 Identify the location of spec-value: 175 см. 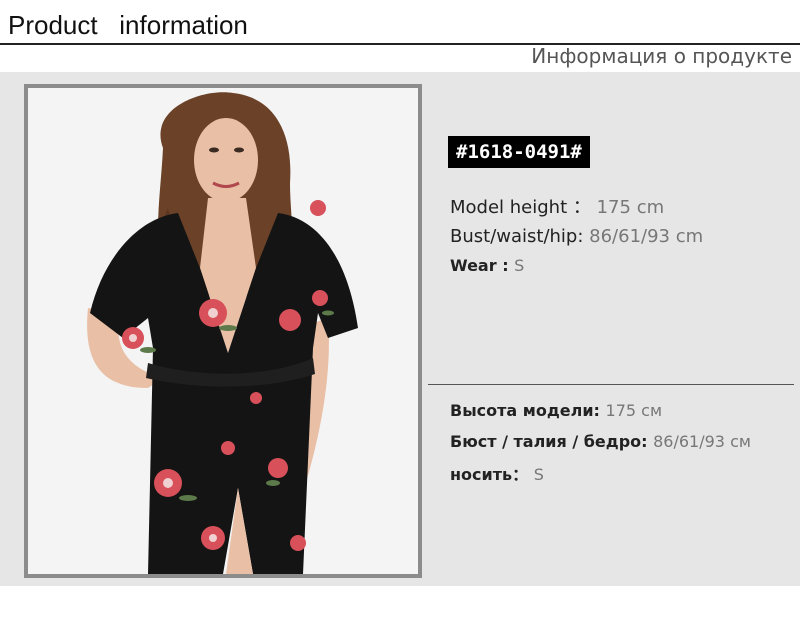
(634, 410).